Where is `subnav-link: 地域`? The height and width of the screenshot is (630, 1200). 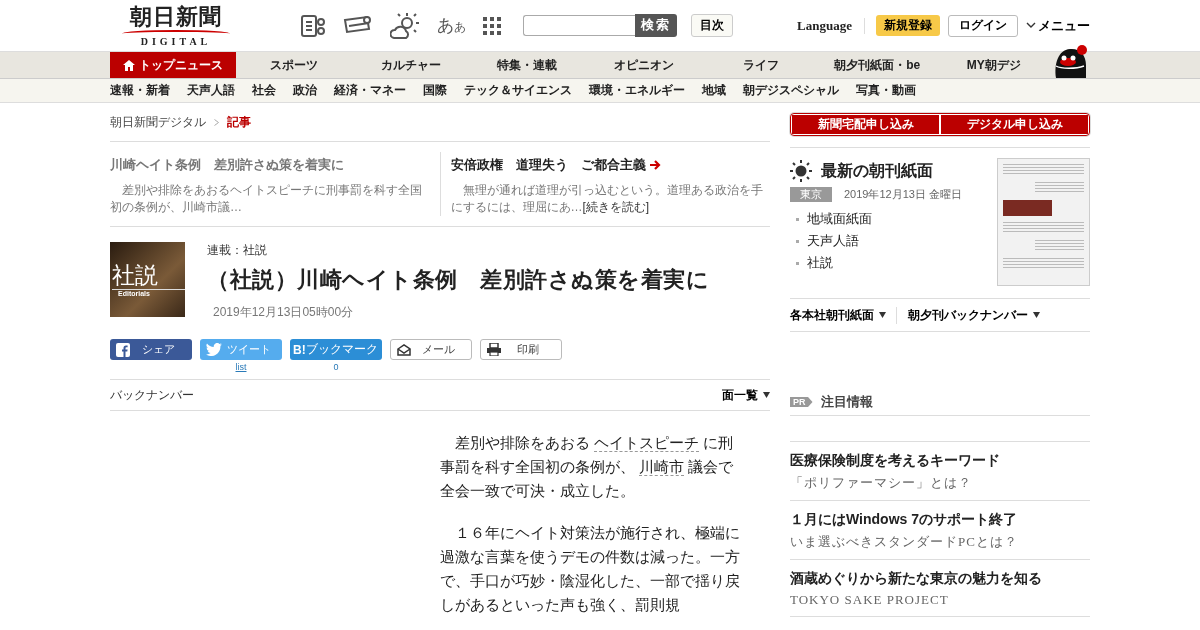 subnav-link: 地域 is located at coordinates (714, 90).